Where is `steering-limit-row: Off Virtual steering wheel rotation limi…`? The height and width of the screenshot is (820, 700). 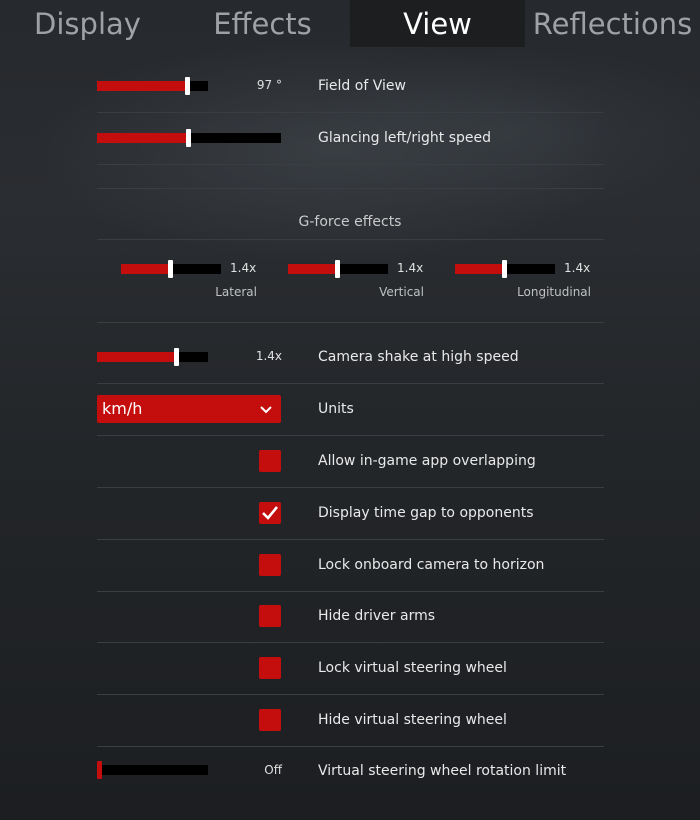
steering-limit-row: Off Virtual steering wheel rotation limi… is located at coordinates (350, 771).